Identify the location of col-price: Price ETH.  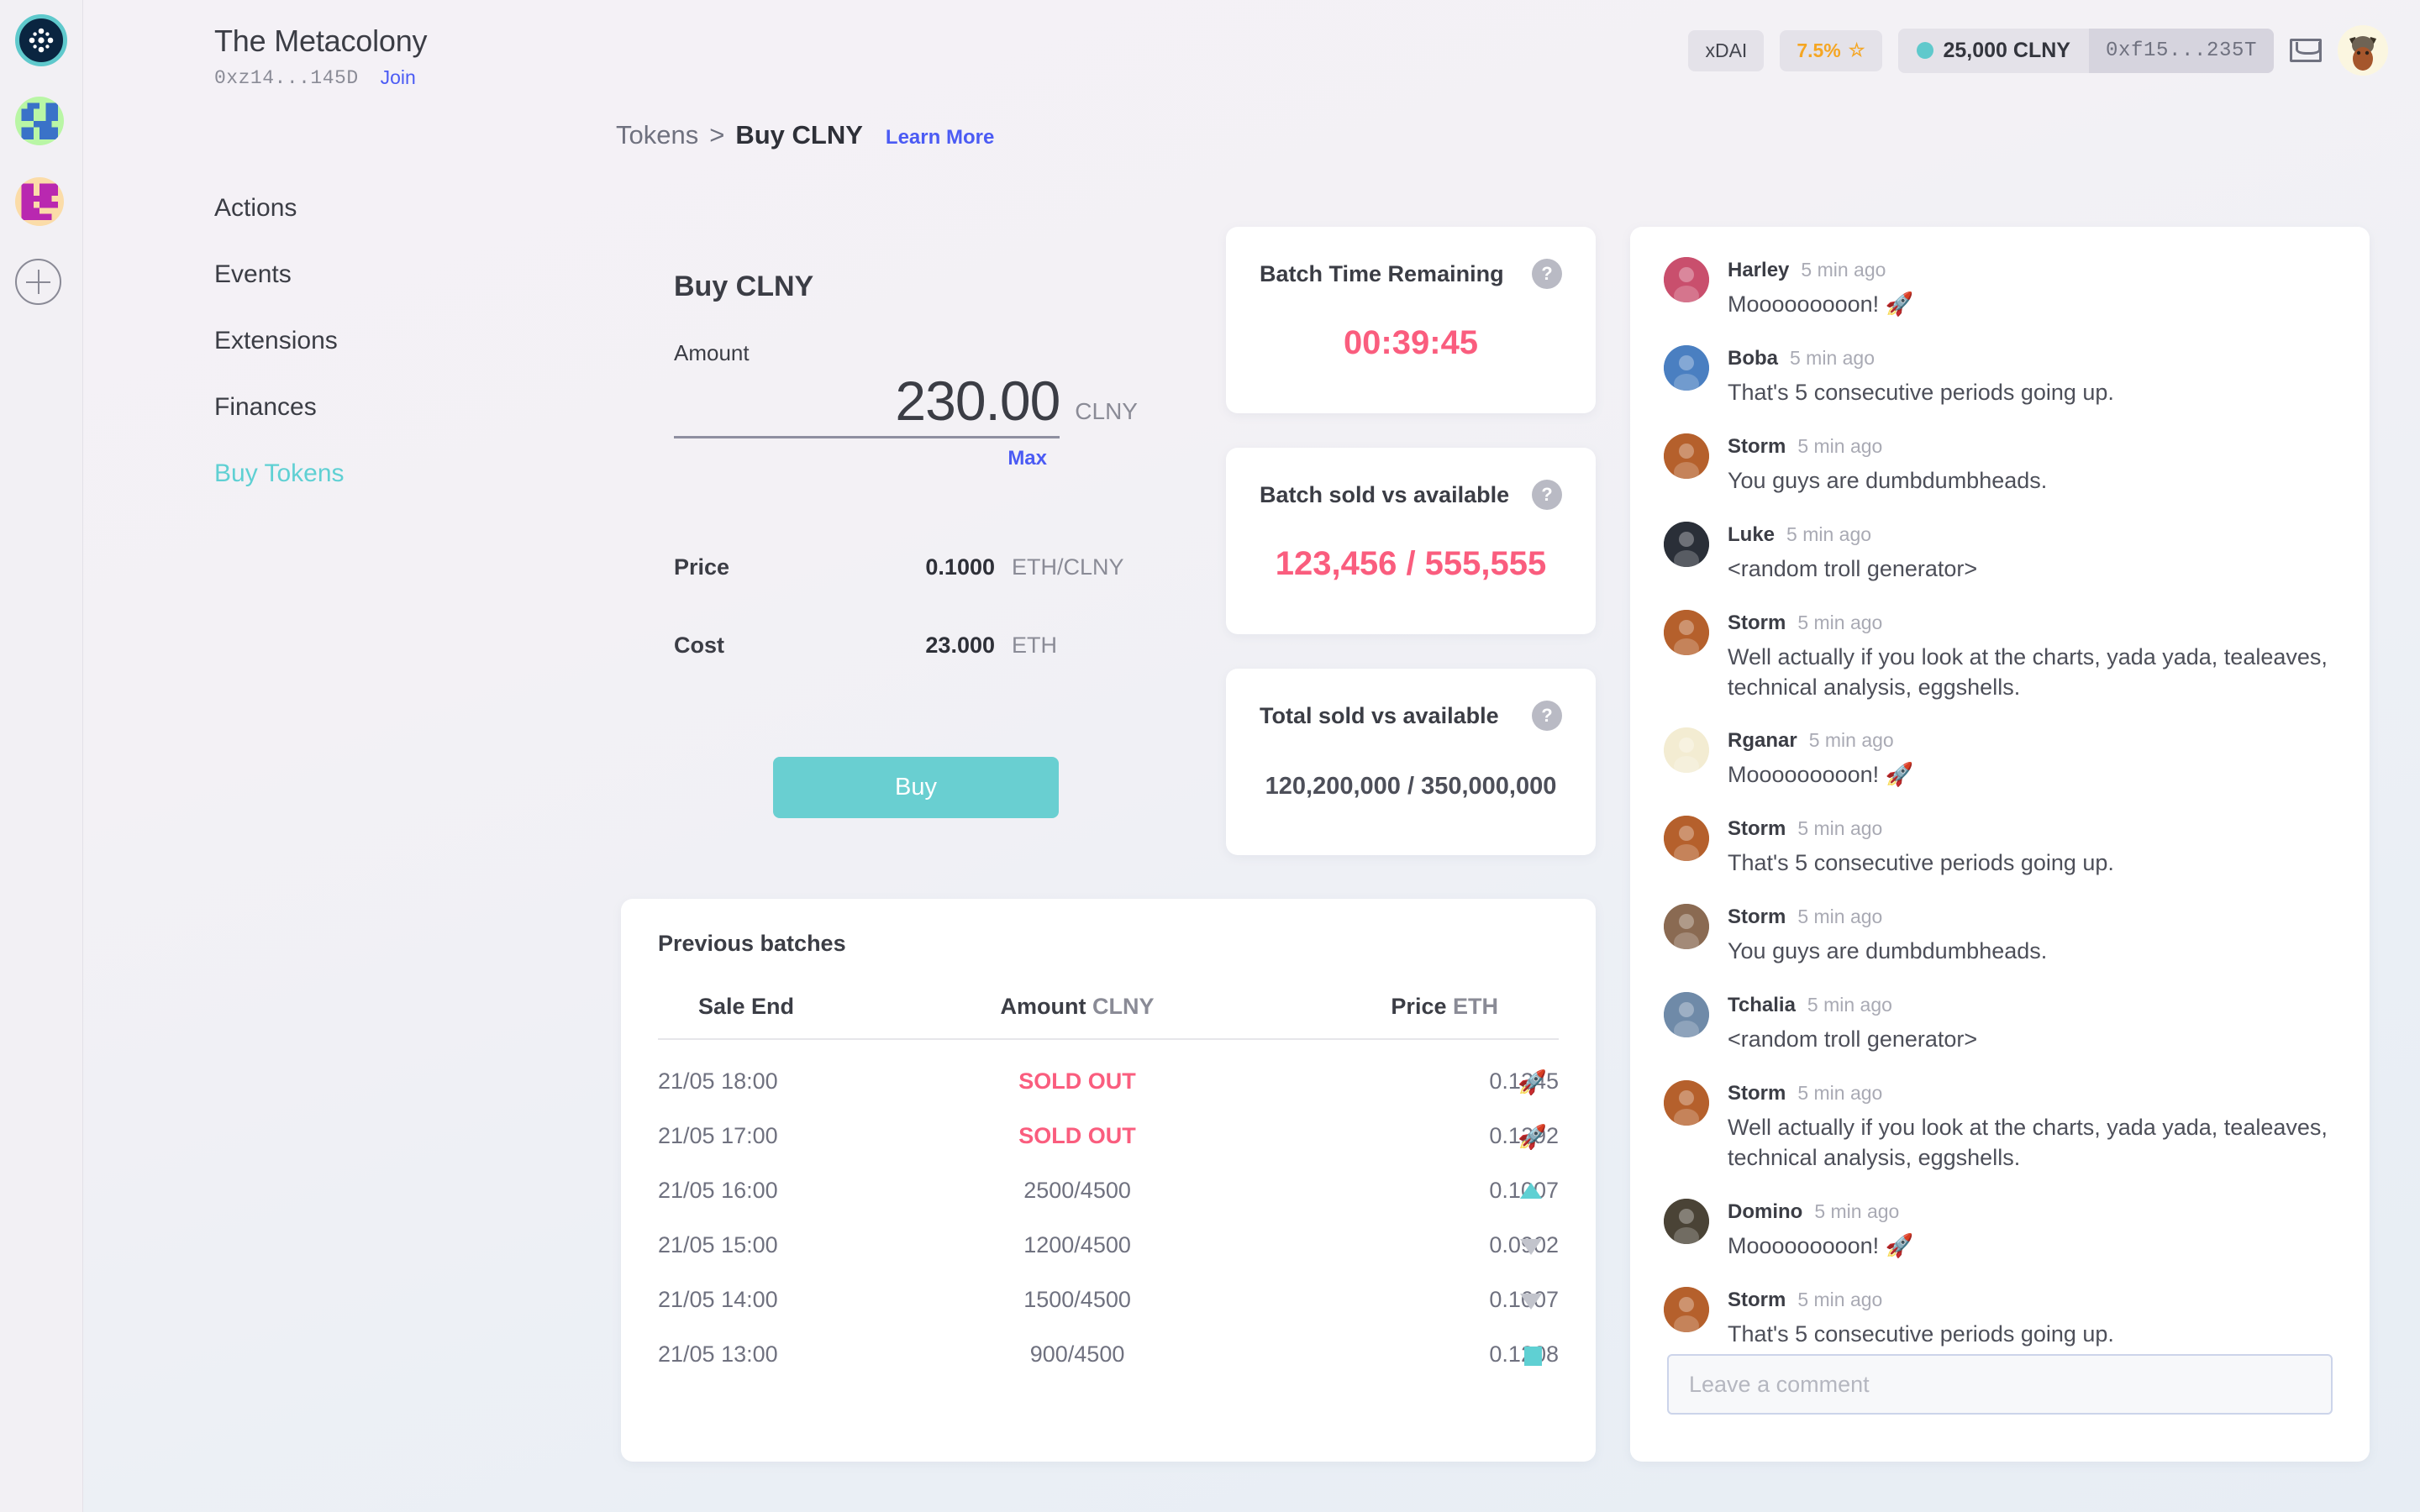
(1393, 1017).